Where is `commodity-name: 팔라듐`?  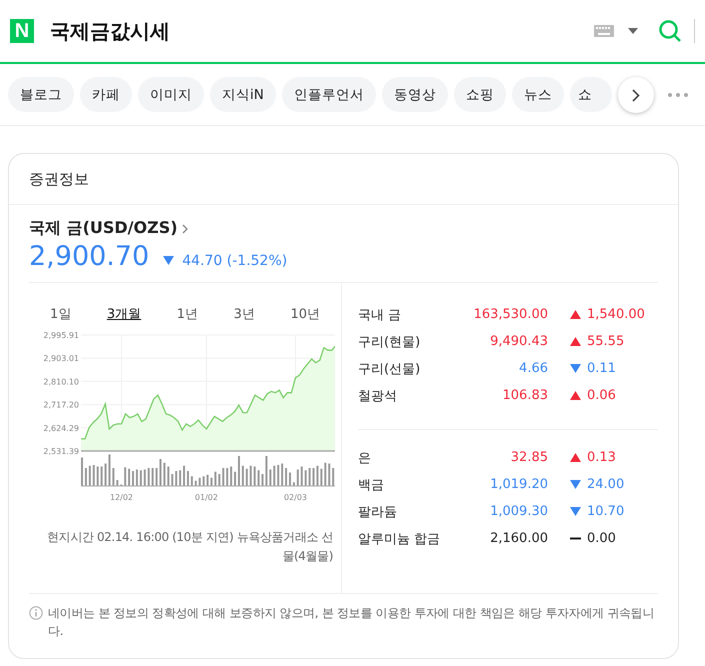
commodity-name: 팔라듐 is located at coordinates (413, 511).